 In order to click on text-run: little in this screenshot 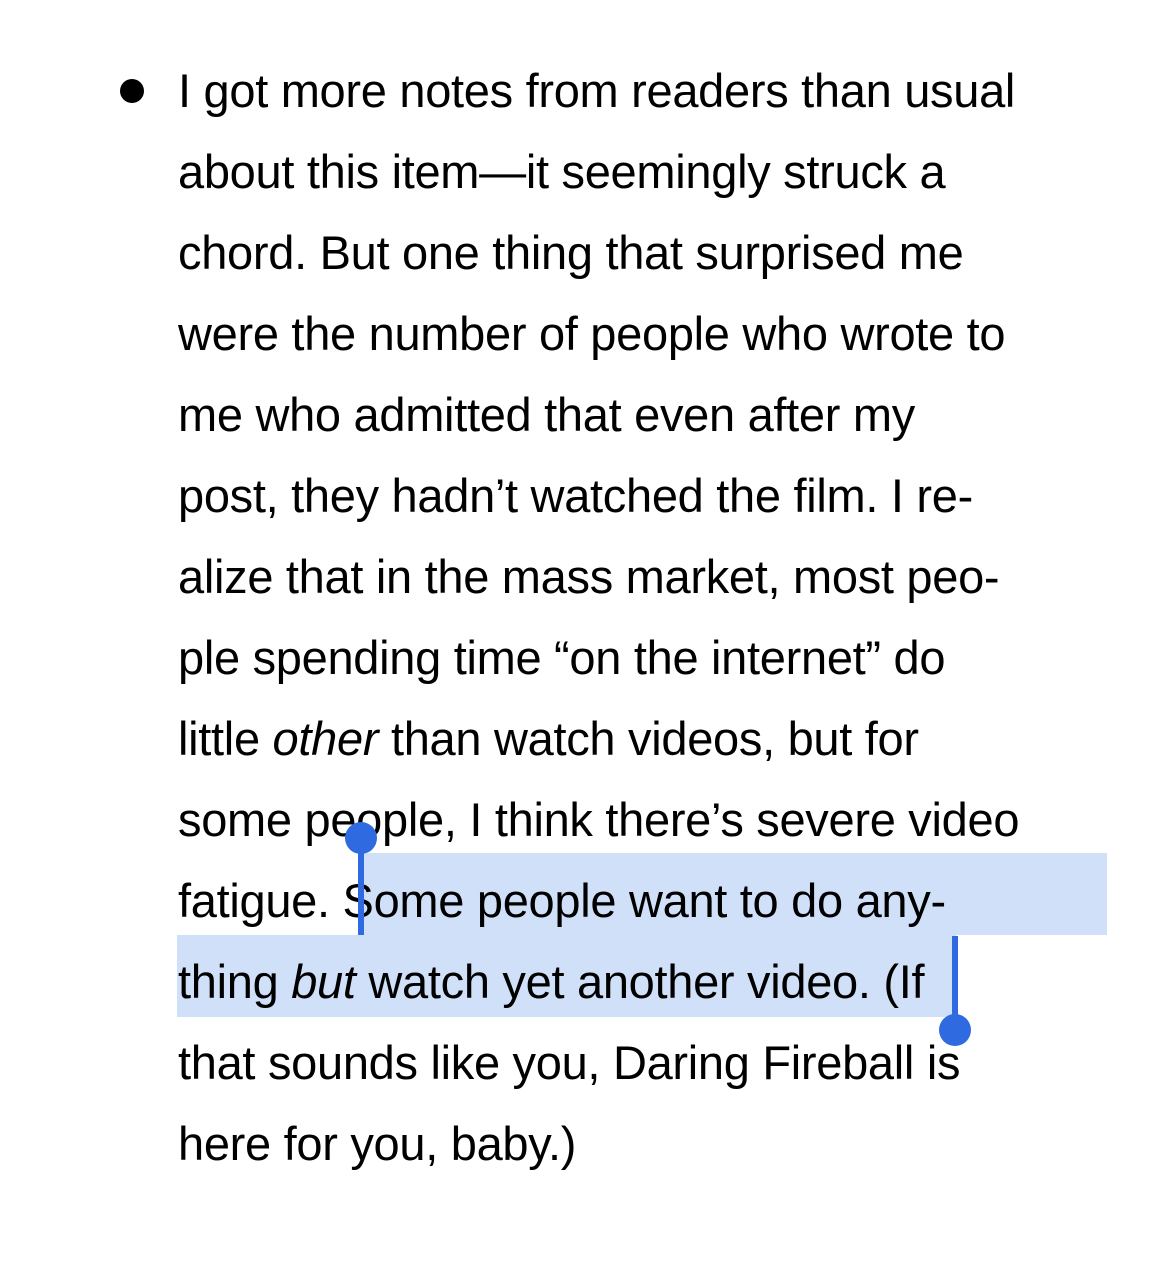, I will do `click(225, 738)`.